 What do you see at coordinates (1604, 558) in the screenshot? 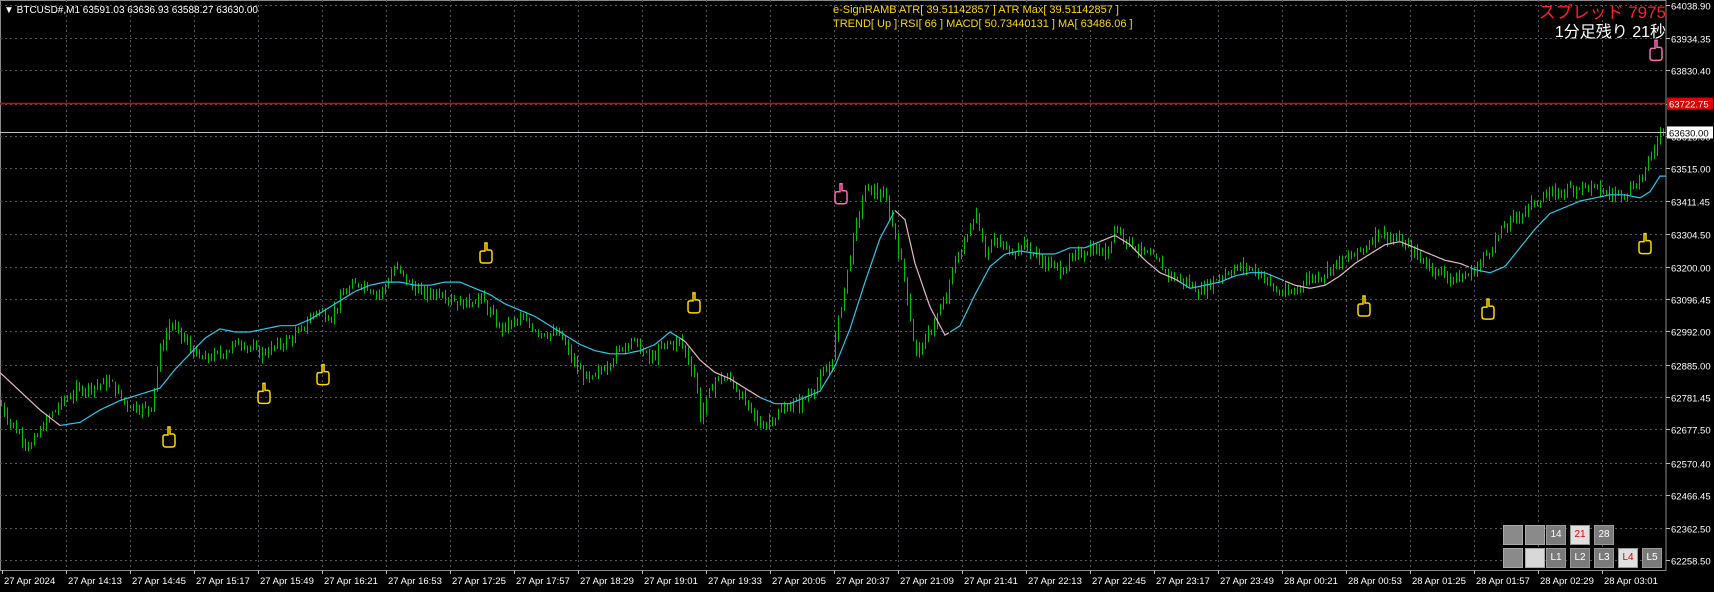
I see `level-button-l3: L3` at bounding box center [1604, 558].